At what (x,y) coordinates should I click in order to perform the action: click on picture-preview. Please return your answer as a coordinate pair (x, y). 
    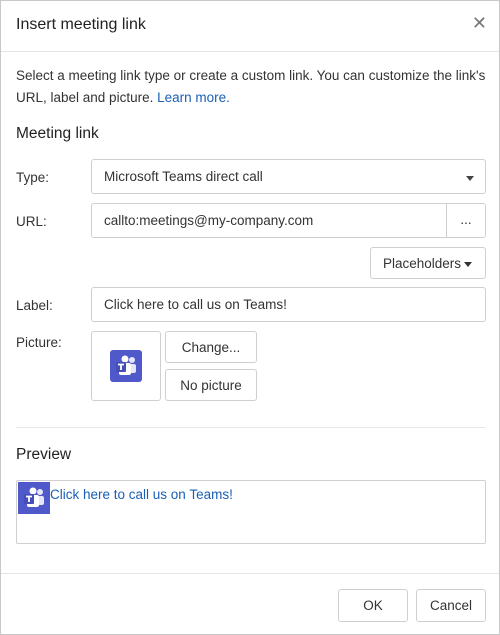
    Looking at the image, I should click on (126, 366).